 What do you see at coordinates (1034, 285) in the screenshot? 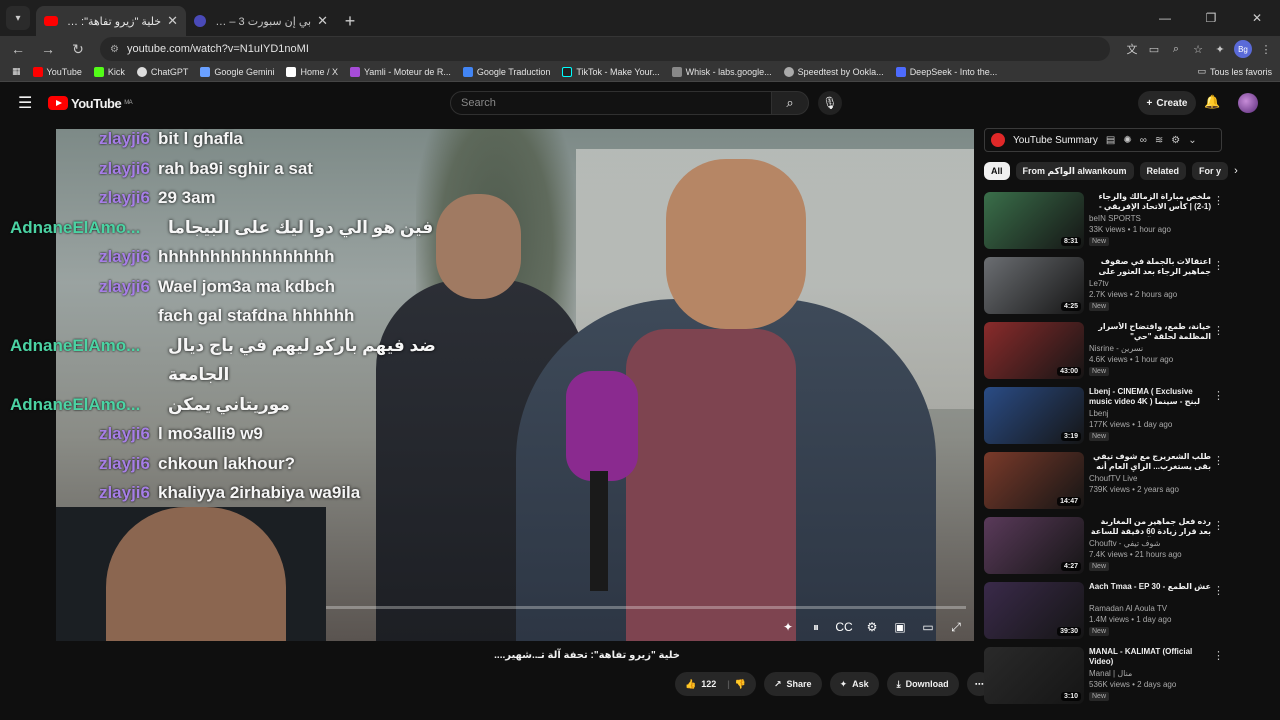
I see `video-thumbnail: 4:25` at bounding box center [1034, 285].